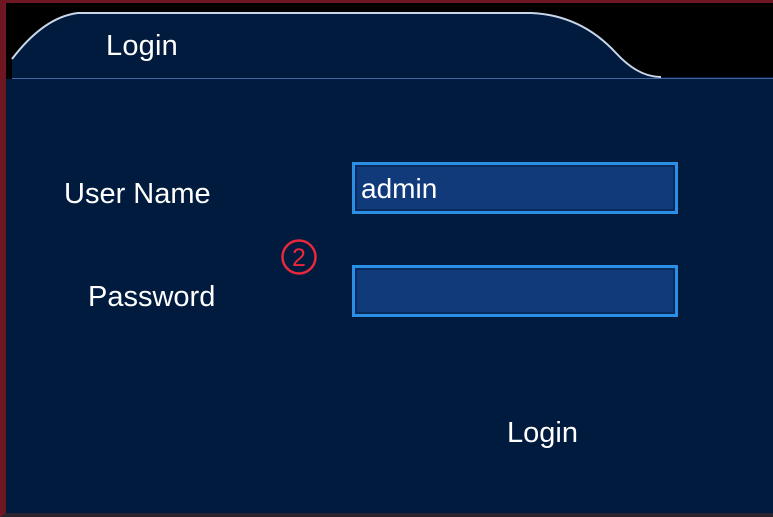 Image resolution: width=773 pixels, height=517 pixels. Describe the element at coordinates (515, 188) in the screenshot. I see `username-input` at that location.